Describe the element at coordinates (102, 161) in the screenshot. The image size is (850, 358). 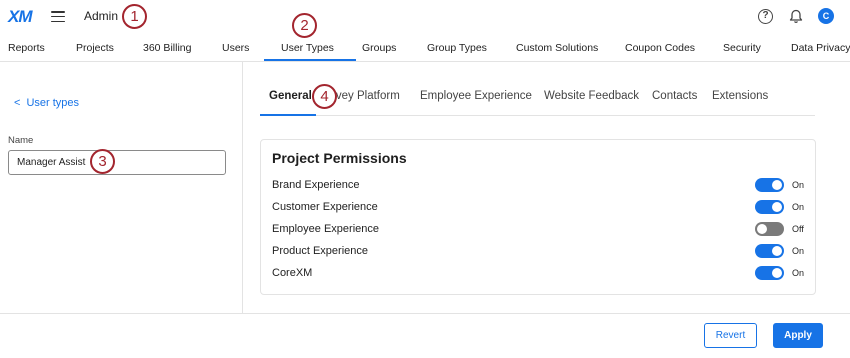
I see `callout-3: 3` at that location.